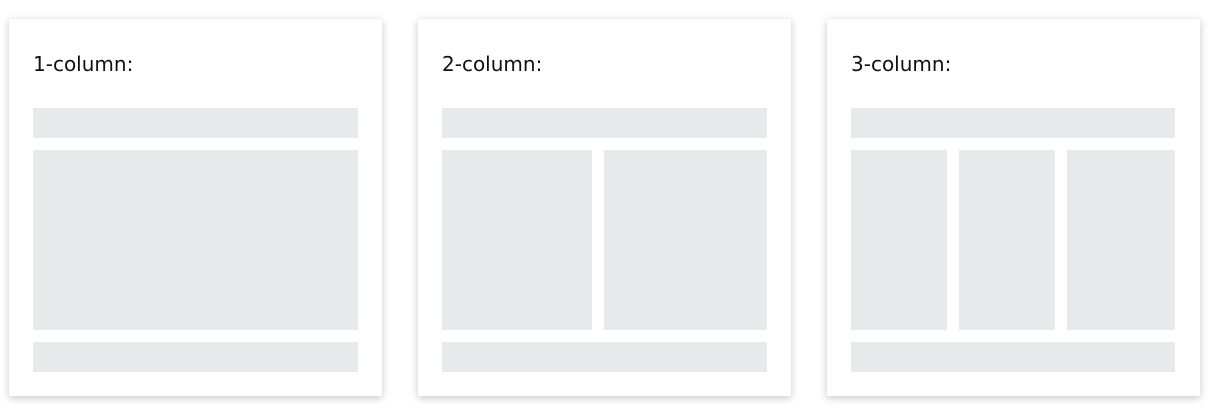  I want to click on card-title: 2-column:, so click(492, 64).